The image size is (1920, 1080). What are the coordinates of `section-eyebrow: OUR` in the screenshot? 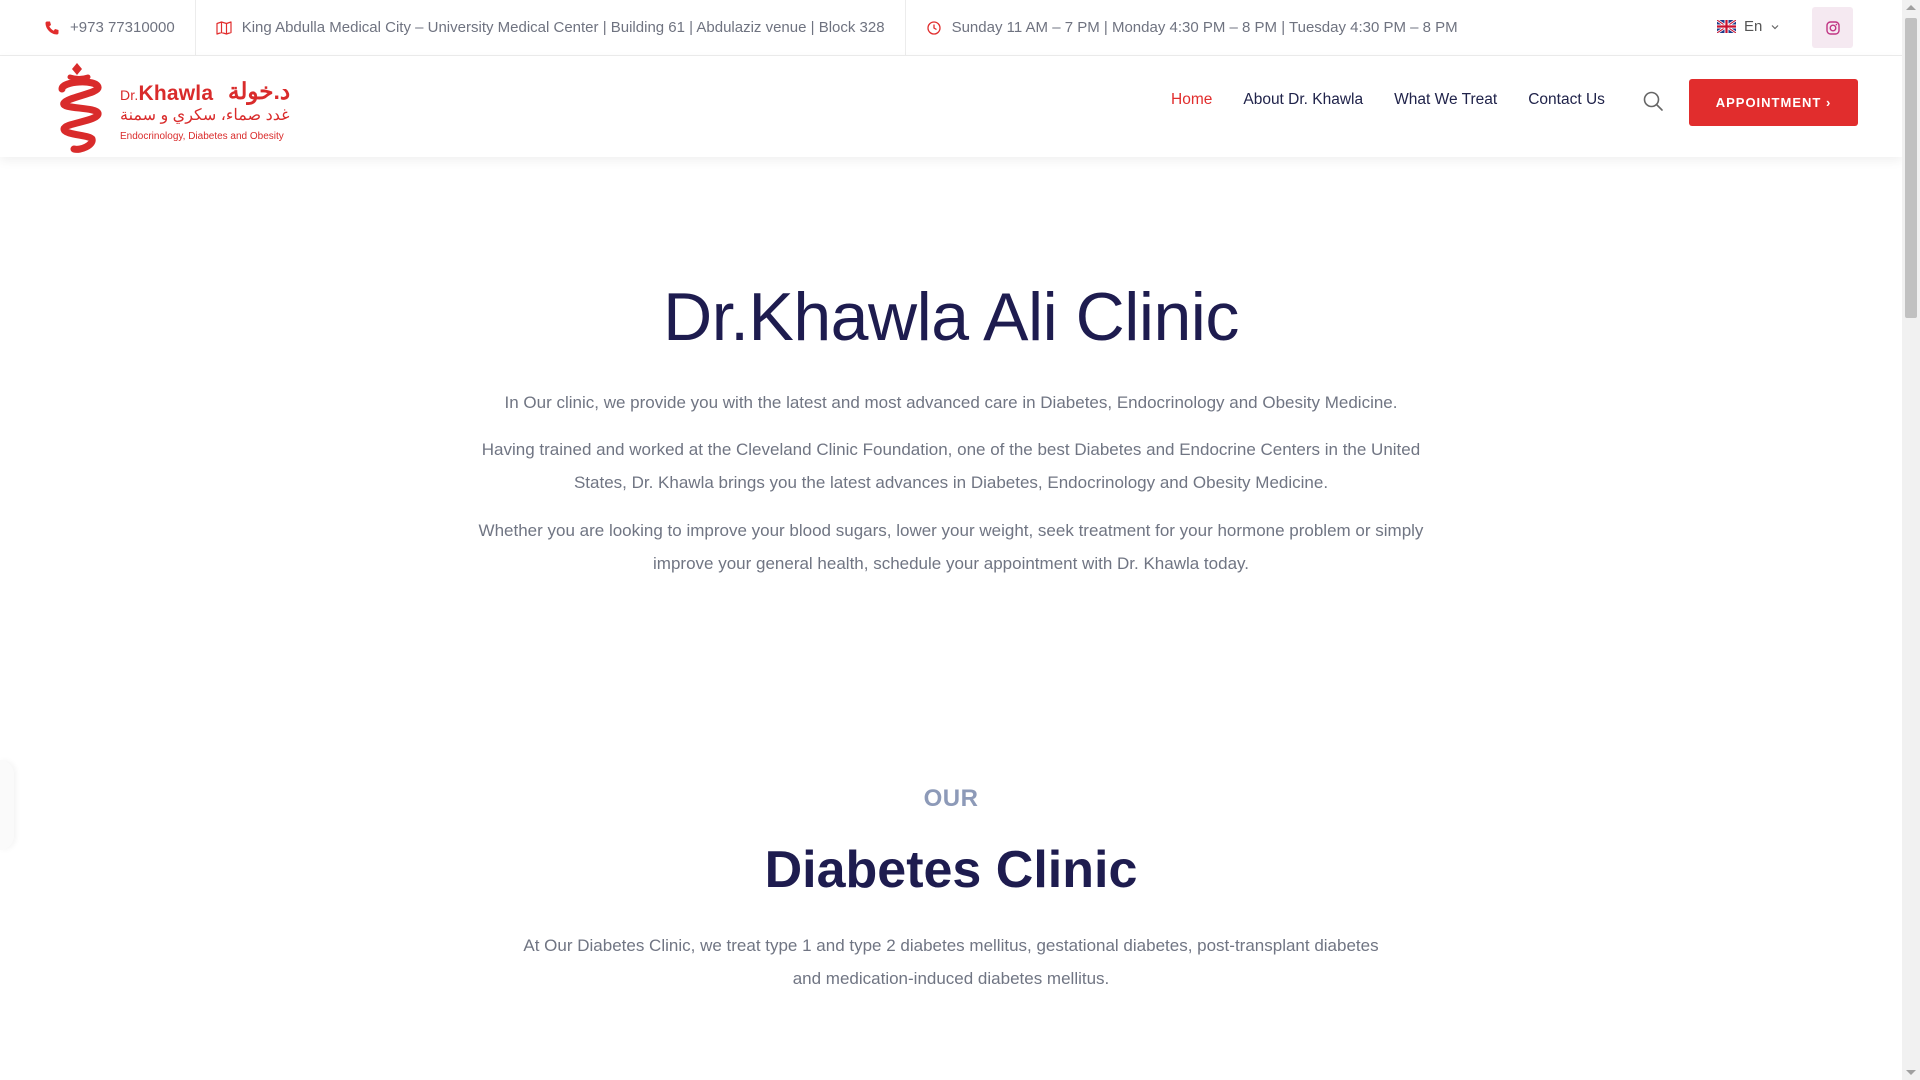 It's located at (951, 798).